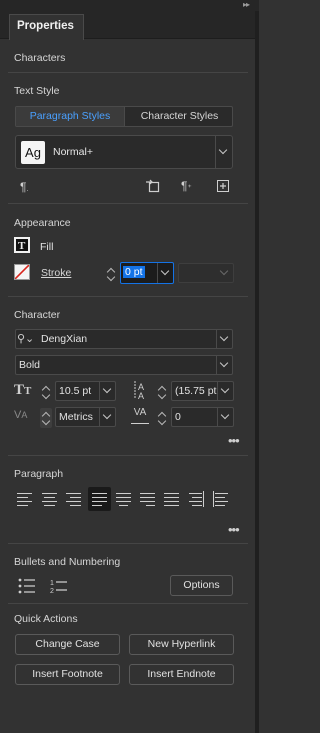 The image size is (320, 733). Describe the element at coordinates (140, 390) in the screenshot. I see `leading-icon: AA` at that location.